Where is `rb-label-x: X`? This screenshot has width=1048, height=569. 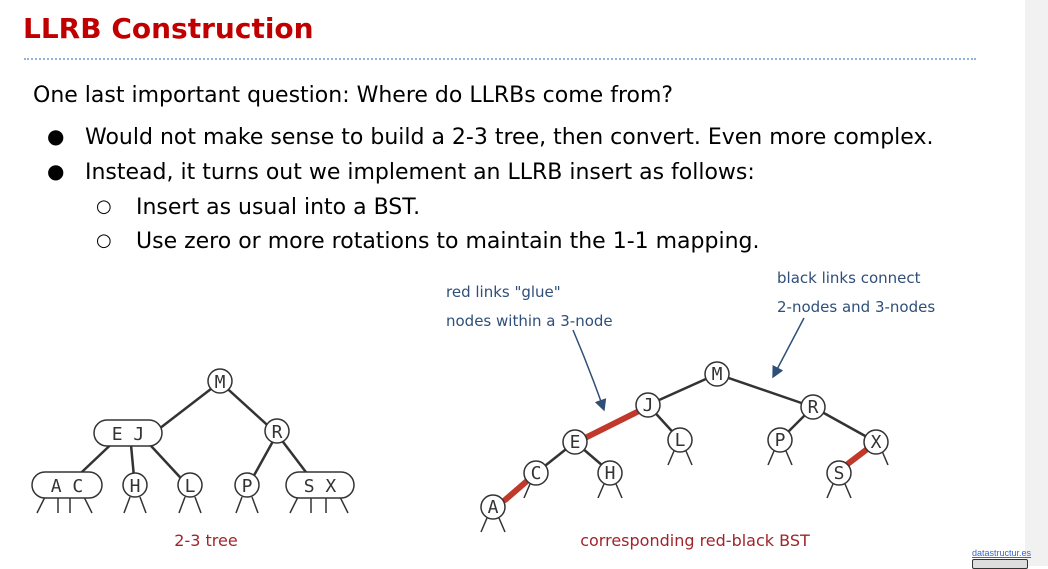 rb-label-x: X is located at coordinates (876, 442).